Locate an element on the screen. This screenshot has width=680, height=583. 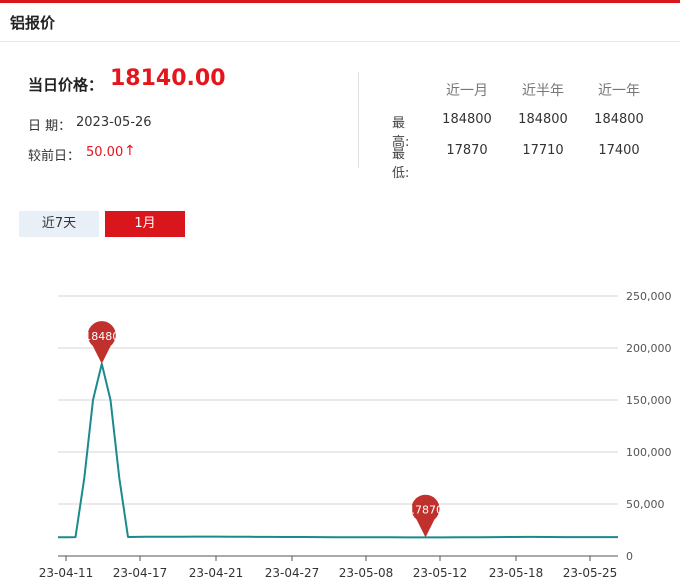
date-value: 2023-05-26 is located at coordinates (114, 122).